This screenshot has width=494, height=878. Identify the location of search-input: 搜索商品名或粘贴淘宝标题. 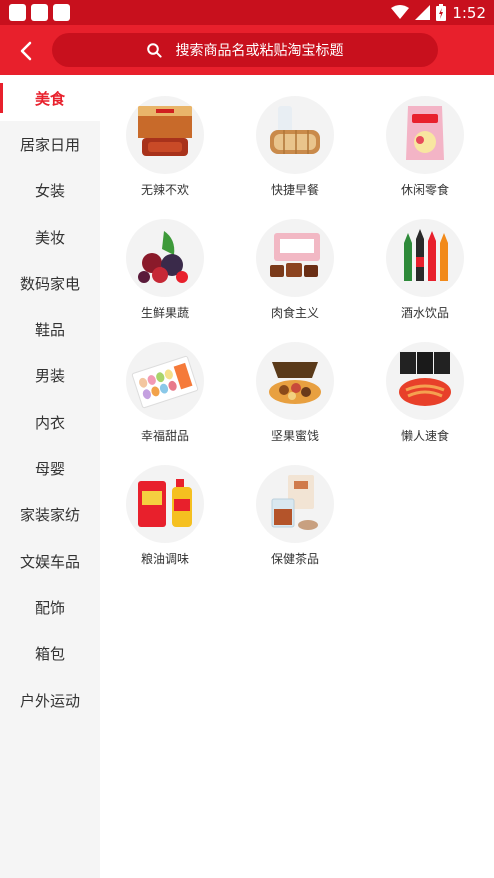
(245, 50).